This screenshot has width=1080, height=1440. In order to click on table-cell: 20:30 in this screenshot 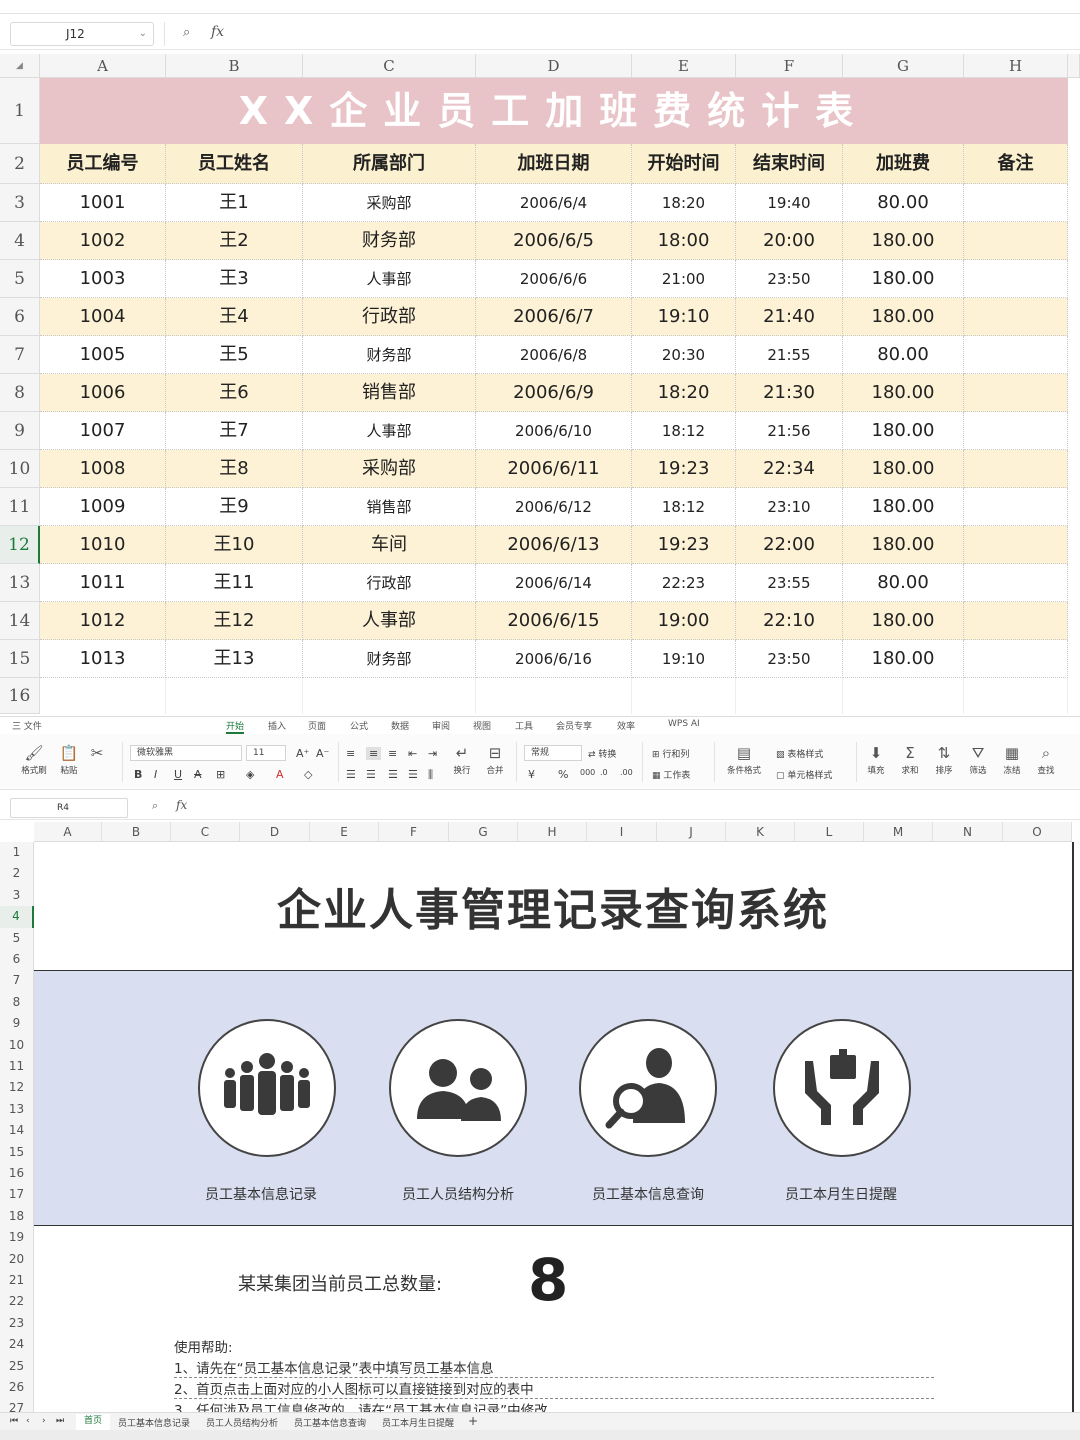, I will do `click(684, 355)`.